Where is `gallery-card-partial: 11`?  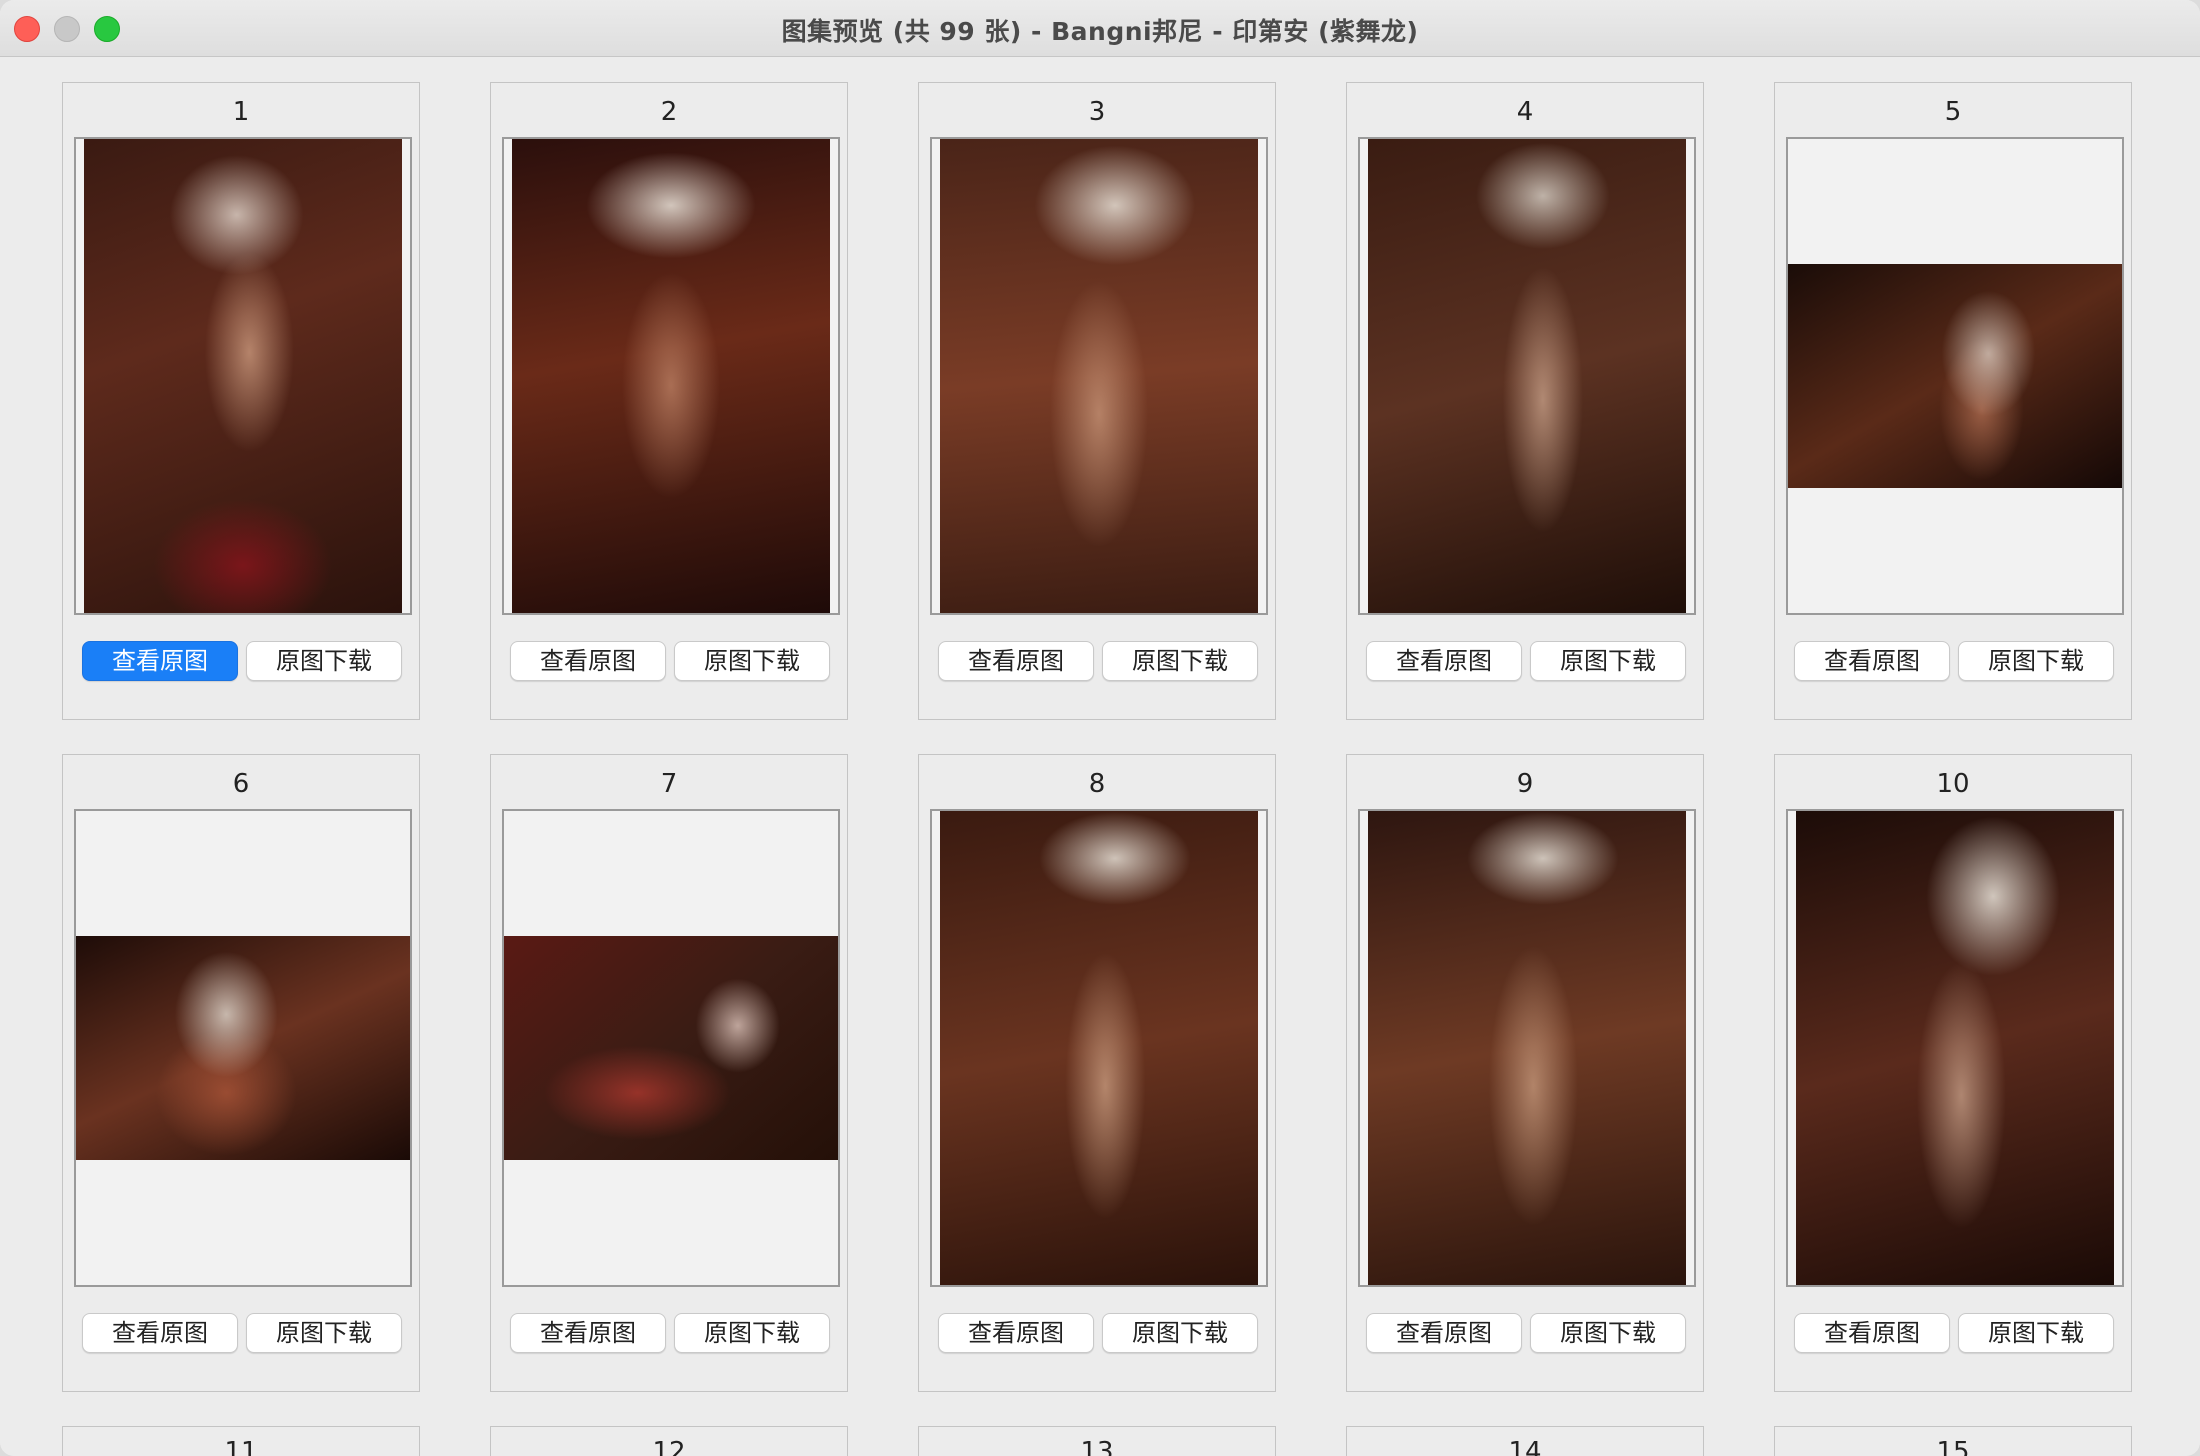
gallery-card-partial: 11 is located at coordinates (241, 1441).